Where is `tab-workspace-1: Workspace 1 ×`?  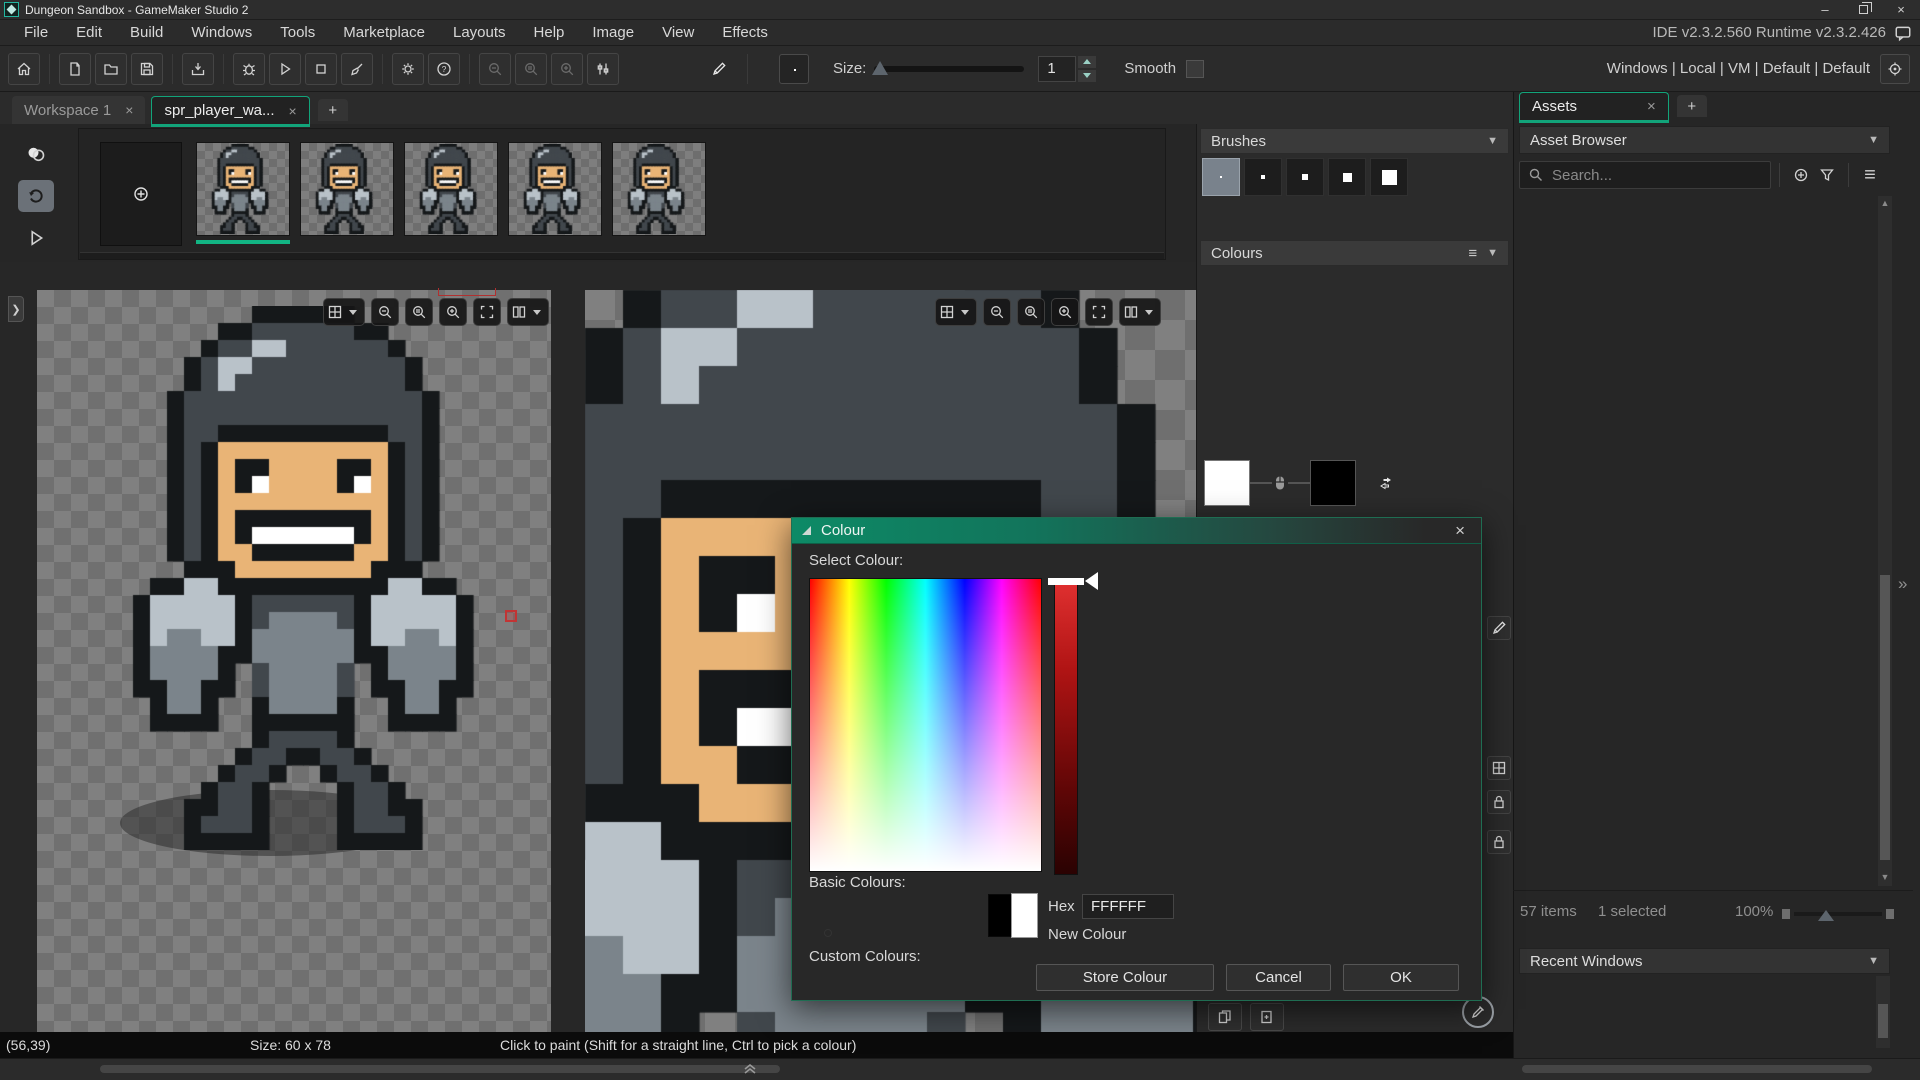 tab-workspace-1: Workspace 1 × is located at coordinates (79, 110).